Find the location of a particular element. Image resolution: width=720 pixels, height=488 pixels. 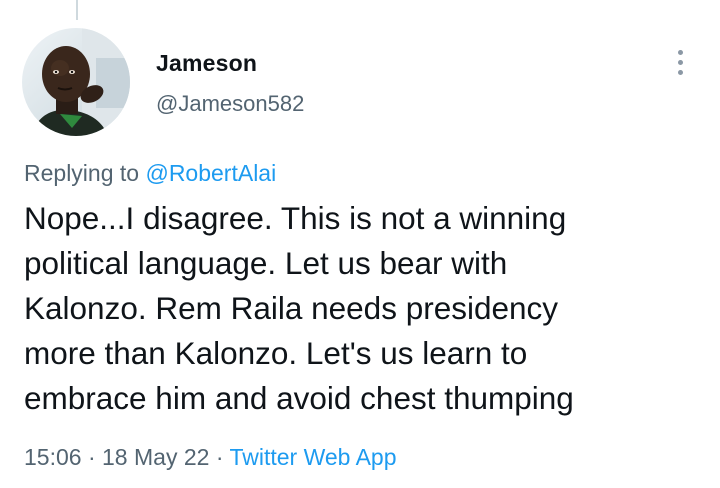

tweet-metadata: 15:06 · 18 May 22 · Twitter Web App is located at coordinates (210, 457).